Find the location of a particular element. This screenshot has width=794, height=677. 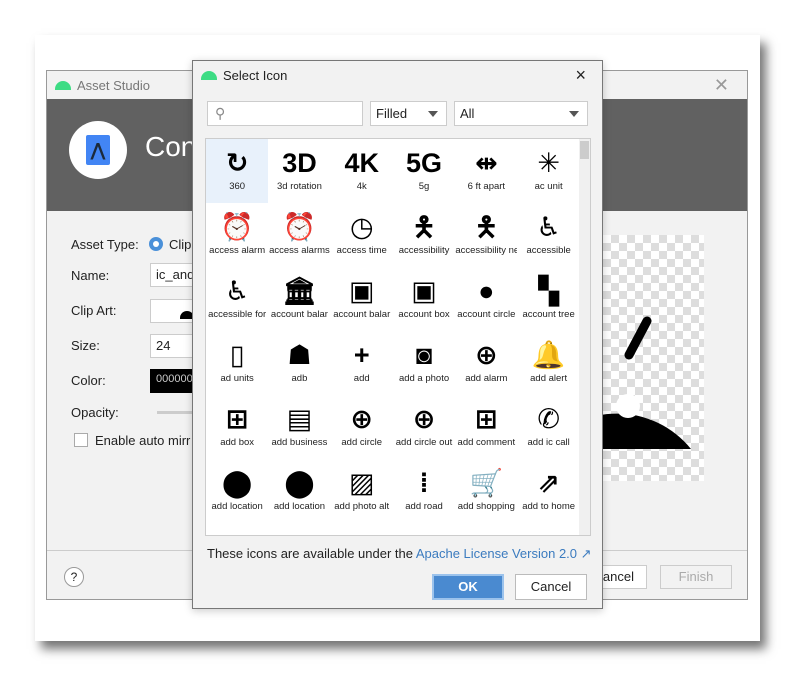

icon-cell: ⇗ add to home is located at coordinates (548, 491).